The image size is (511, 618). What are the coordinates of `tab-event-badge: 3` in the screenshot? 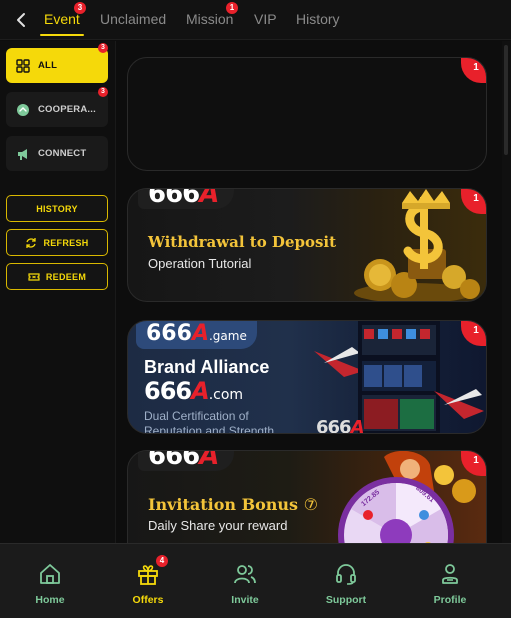 It's located at (80, 8).